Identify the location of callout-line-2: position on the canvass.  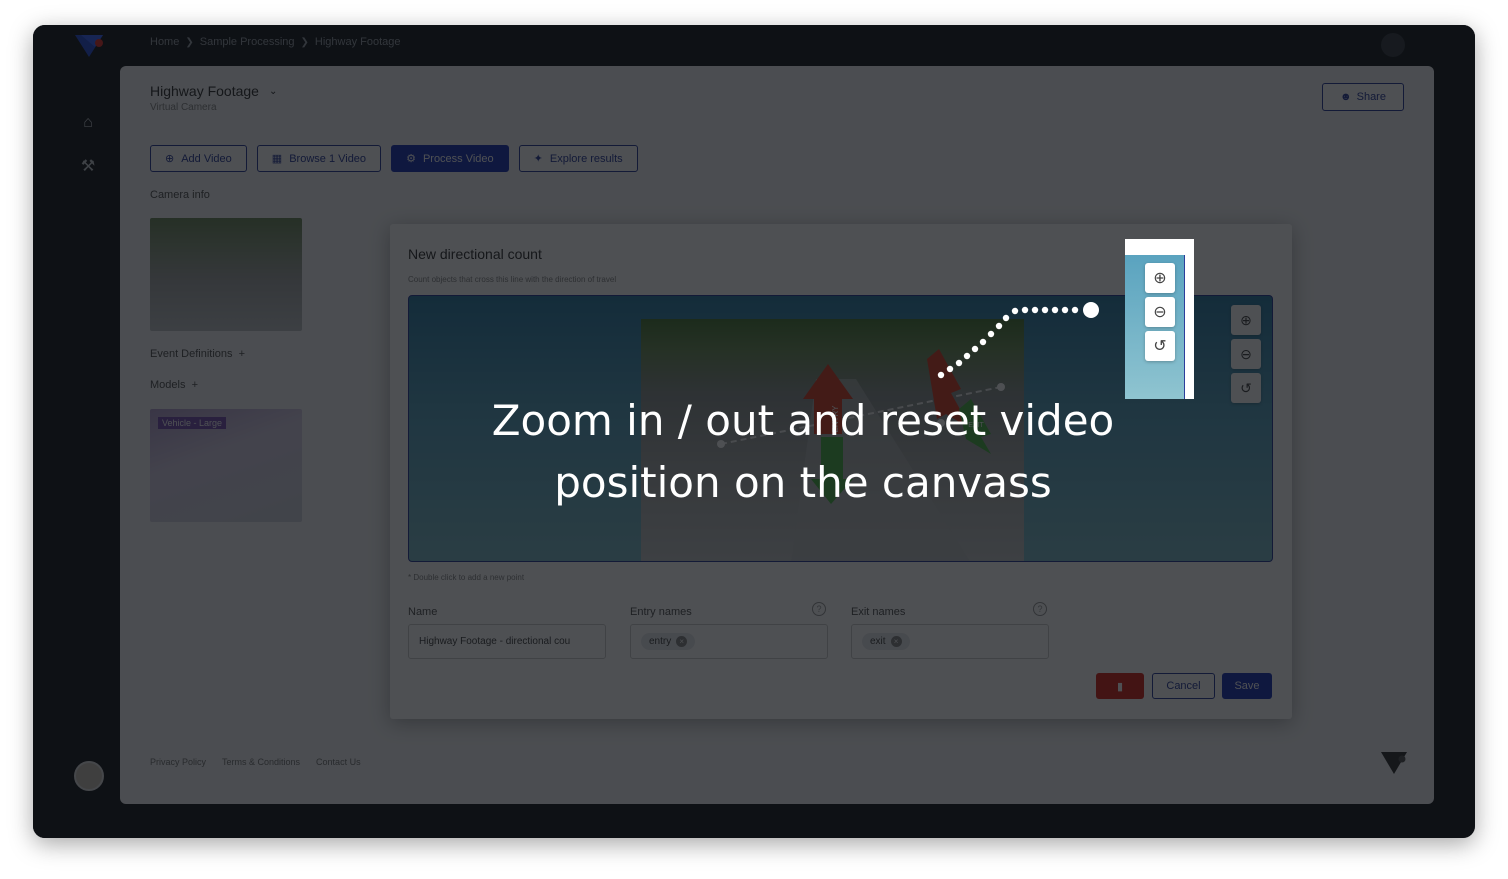
(803, 482).